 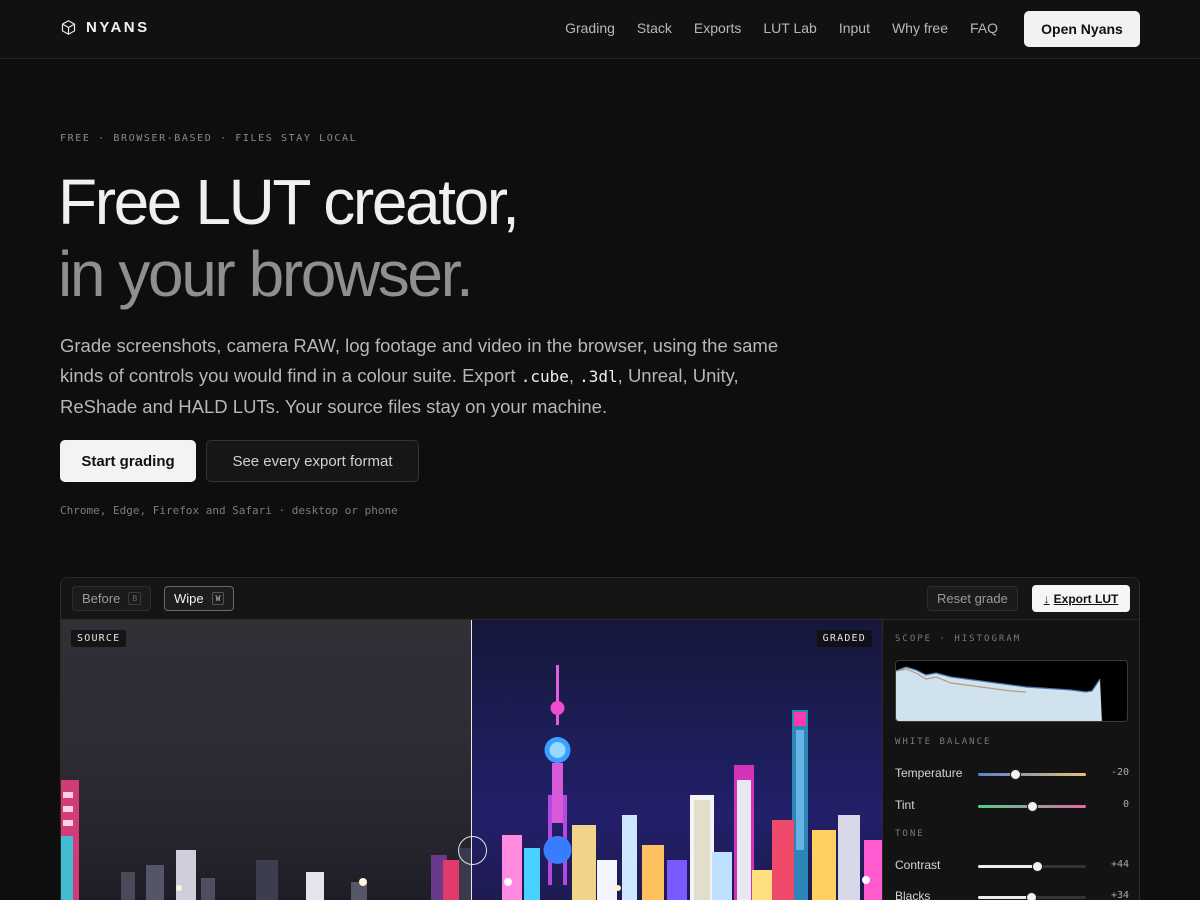 I want to click on contrast-track, so click(x=1032, y=866).